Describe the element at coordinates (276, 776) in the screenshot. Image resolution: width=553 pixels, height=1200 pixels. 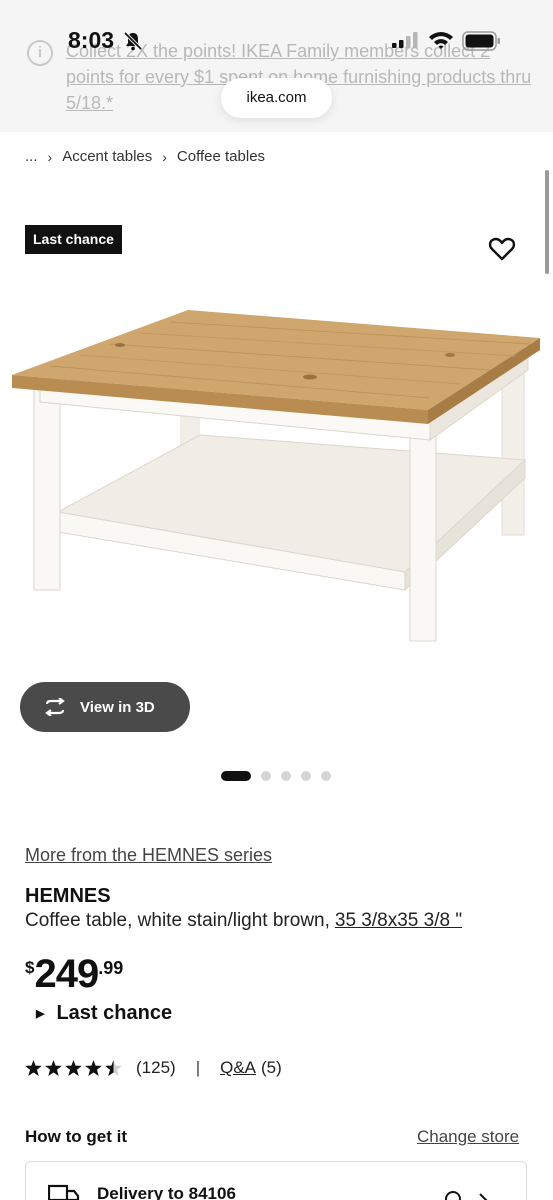
I see `image-carousel-dots` at that location.